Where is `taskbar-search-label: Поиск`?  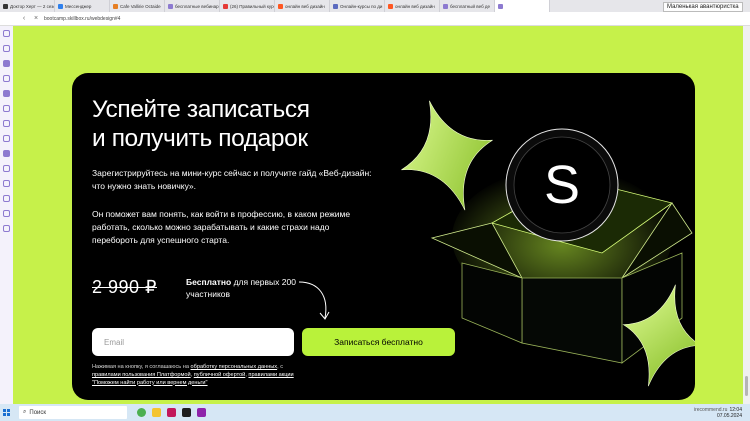 taskbar-search-label: Поиск is located at coordinates (38, 412).